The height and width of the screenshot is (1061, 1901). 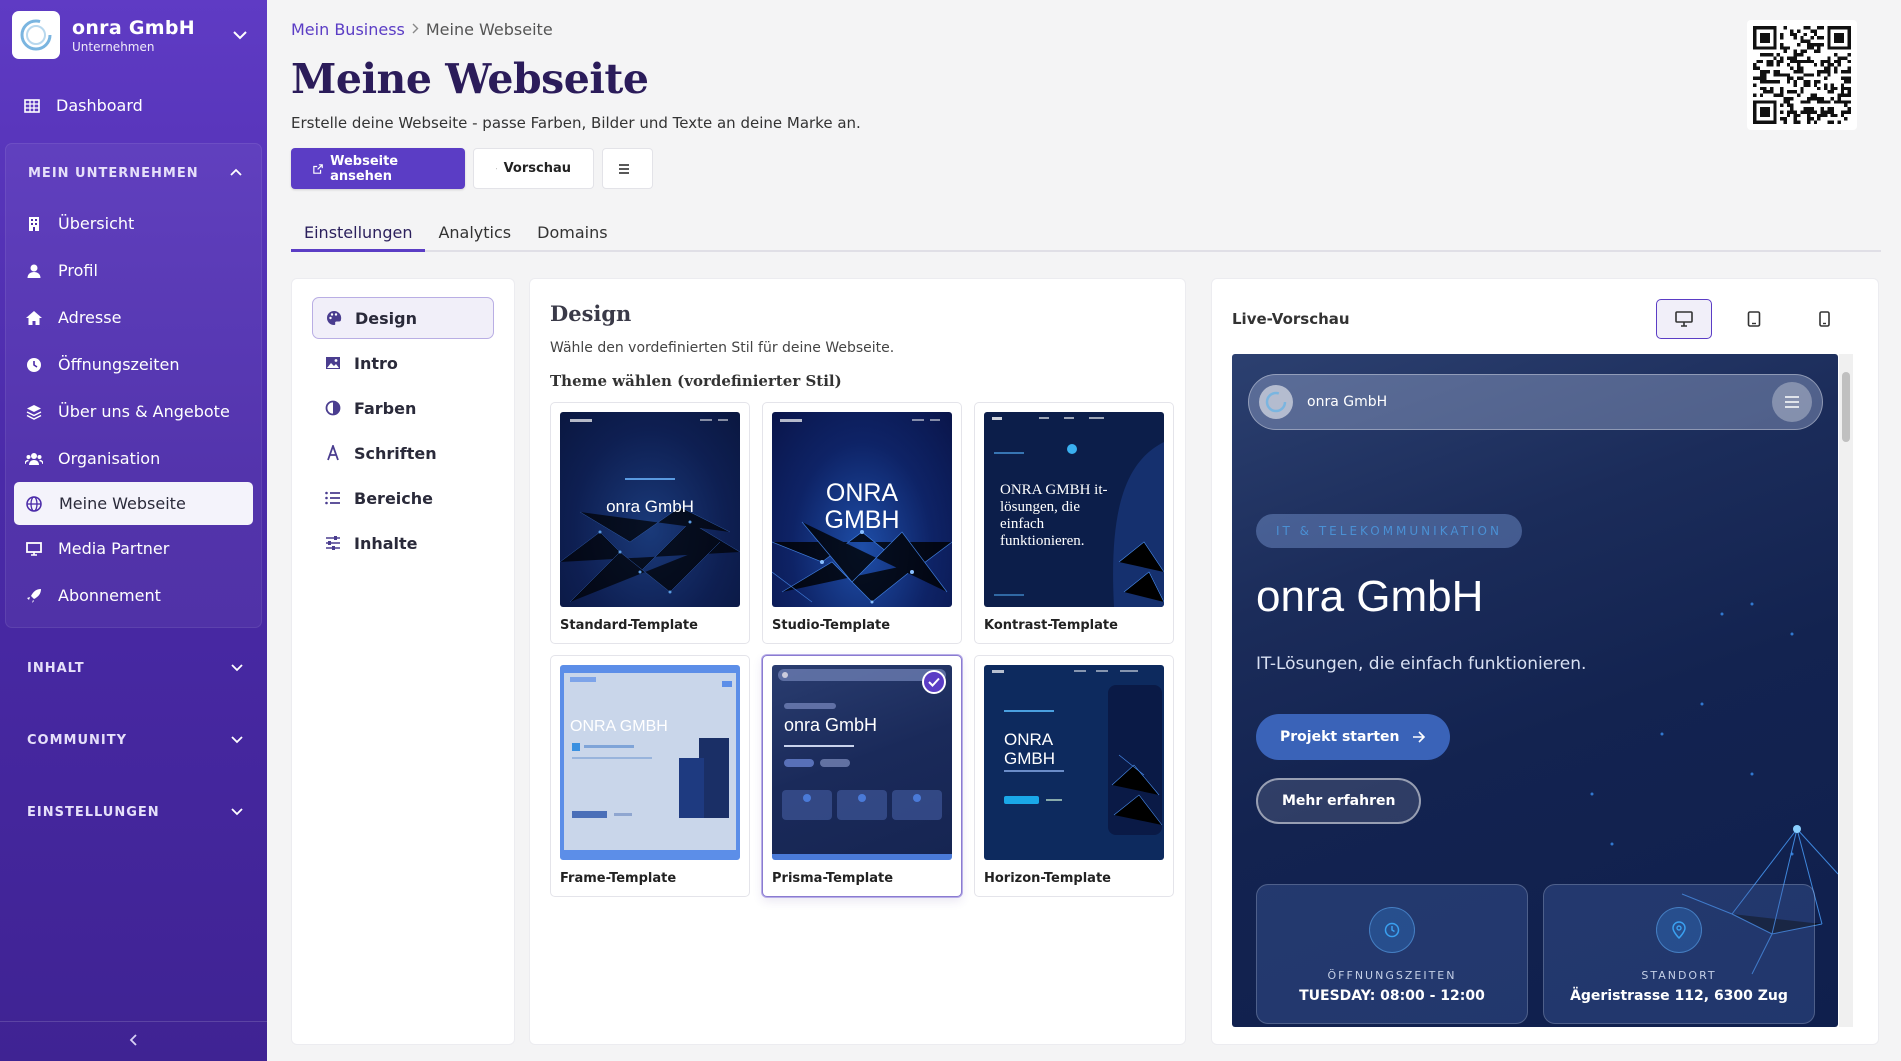 I want to click on theme-name: Frame-Template, so click(x=618, y=878).